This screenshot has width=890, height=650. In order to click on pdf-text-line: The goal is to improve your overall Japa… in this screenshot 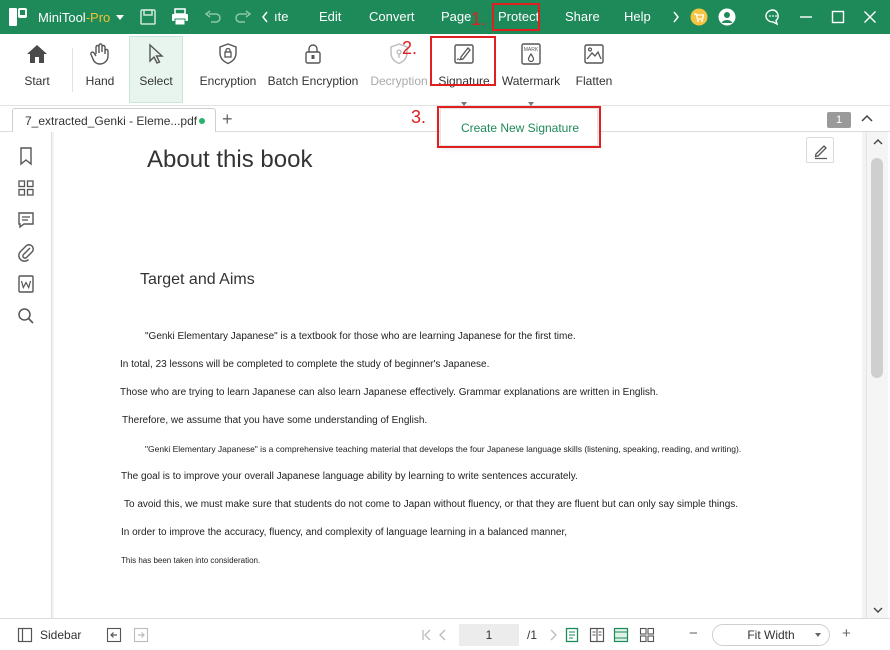, I will do `click(349, 476)`.